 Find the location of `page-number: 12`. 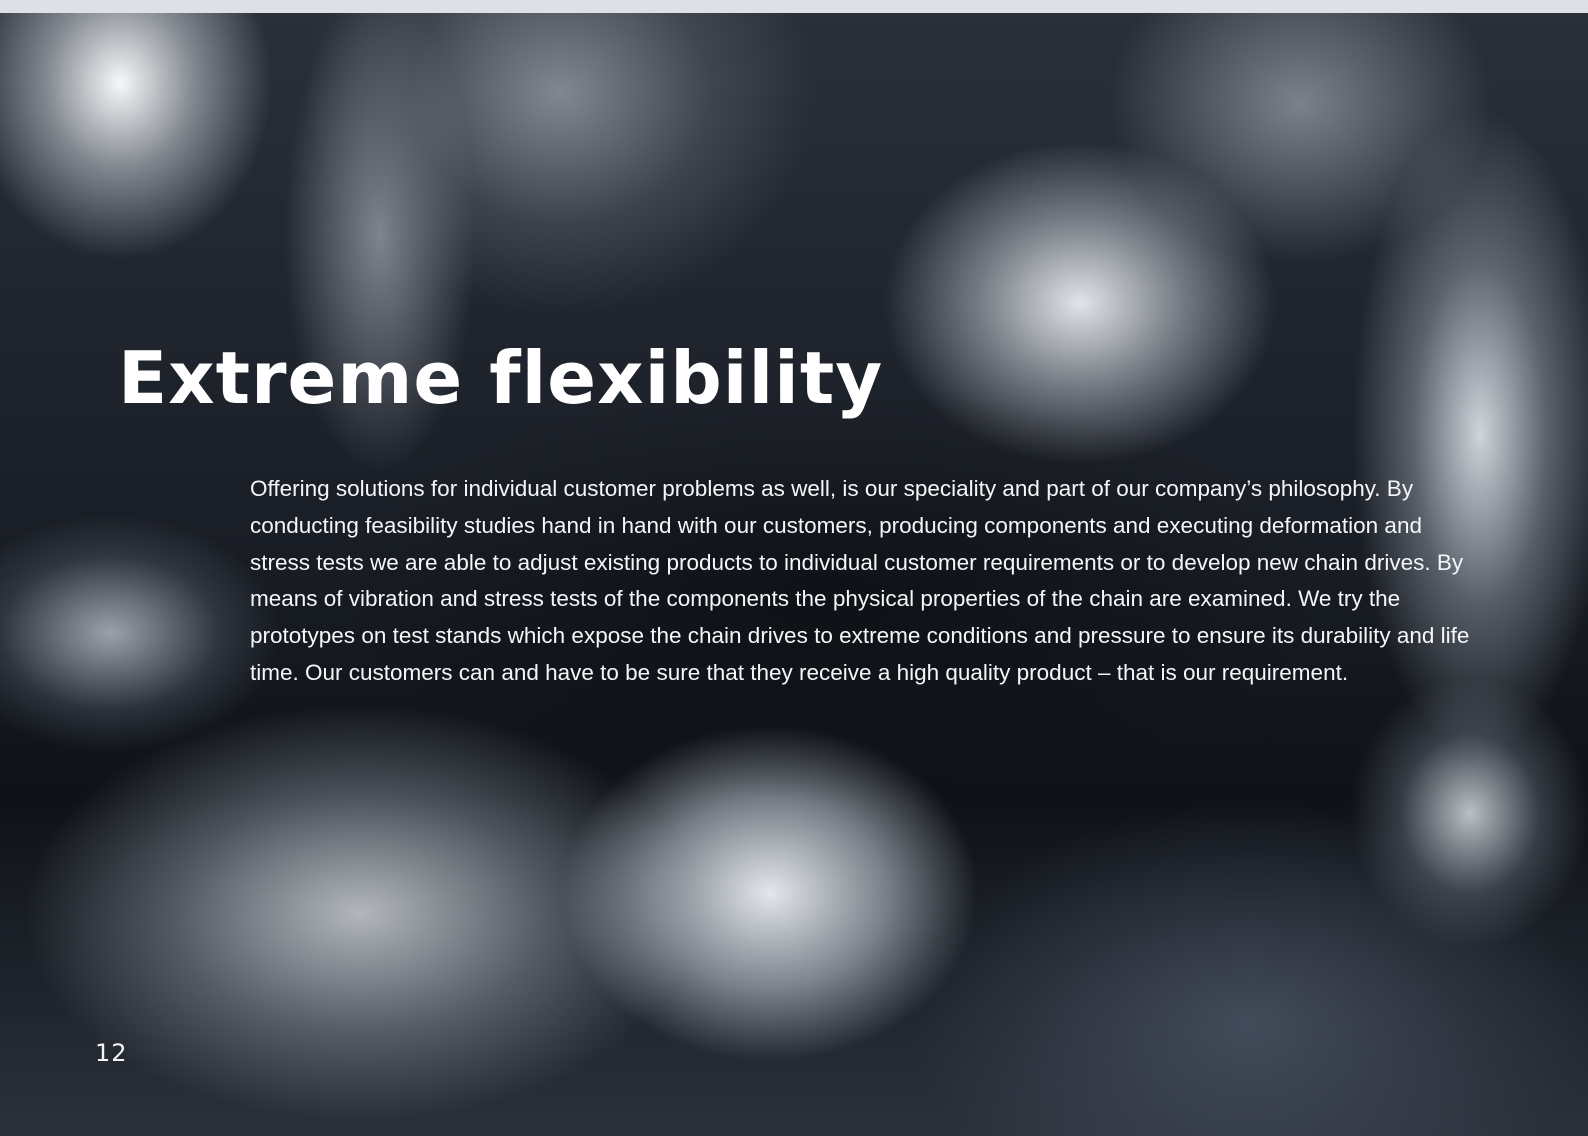

page-number: 12 is located at coordinates (111, 1053).